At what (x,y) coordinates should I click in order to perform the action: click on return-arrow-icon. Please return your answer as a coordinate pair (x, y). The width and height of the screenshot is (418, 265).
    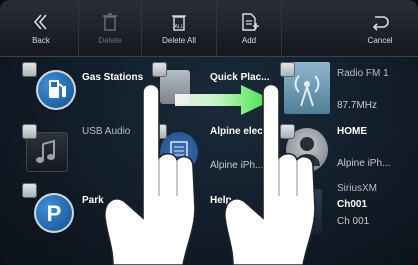
    Looking at the image, I should click on (380, 23).